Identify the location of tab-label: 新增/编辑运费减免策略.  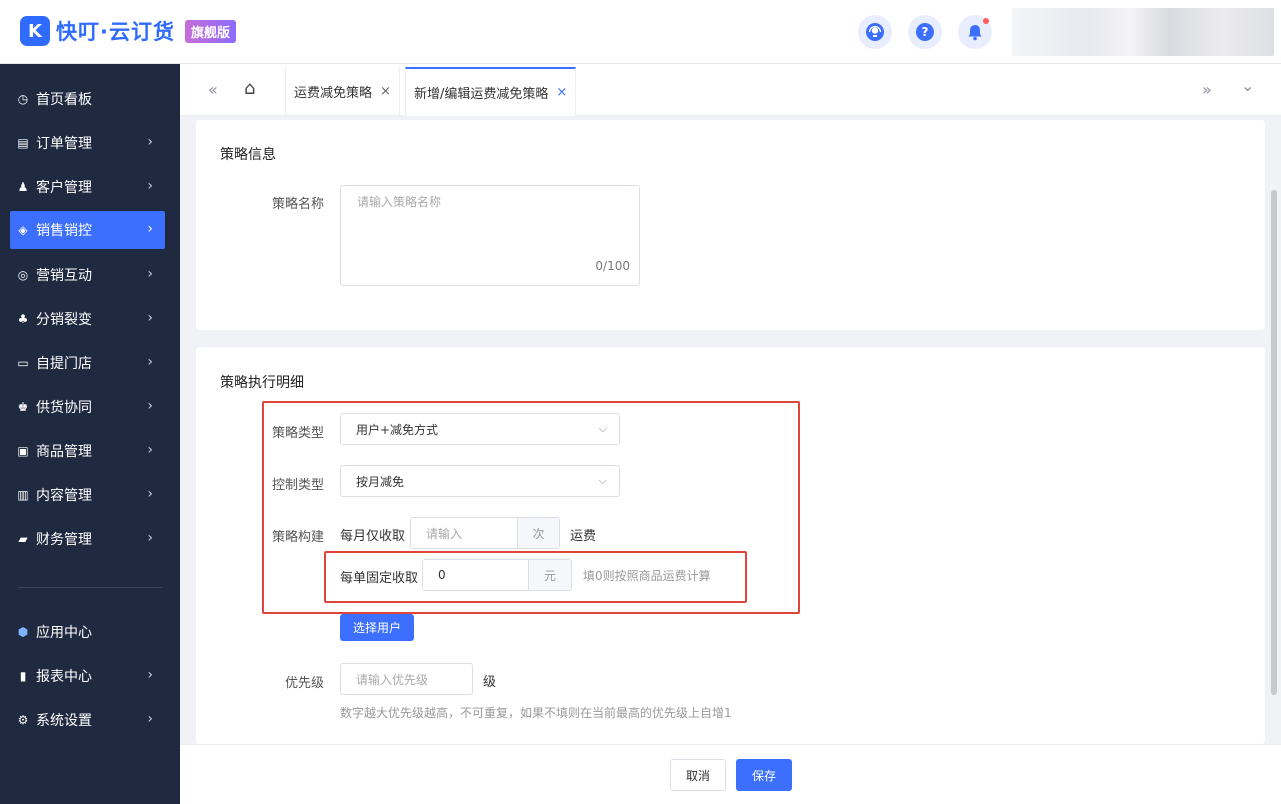
(481, 94).